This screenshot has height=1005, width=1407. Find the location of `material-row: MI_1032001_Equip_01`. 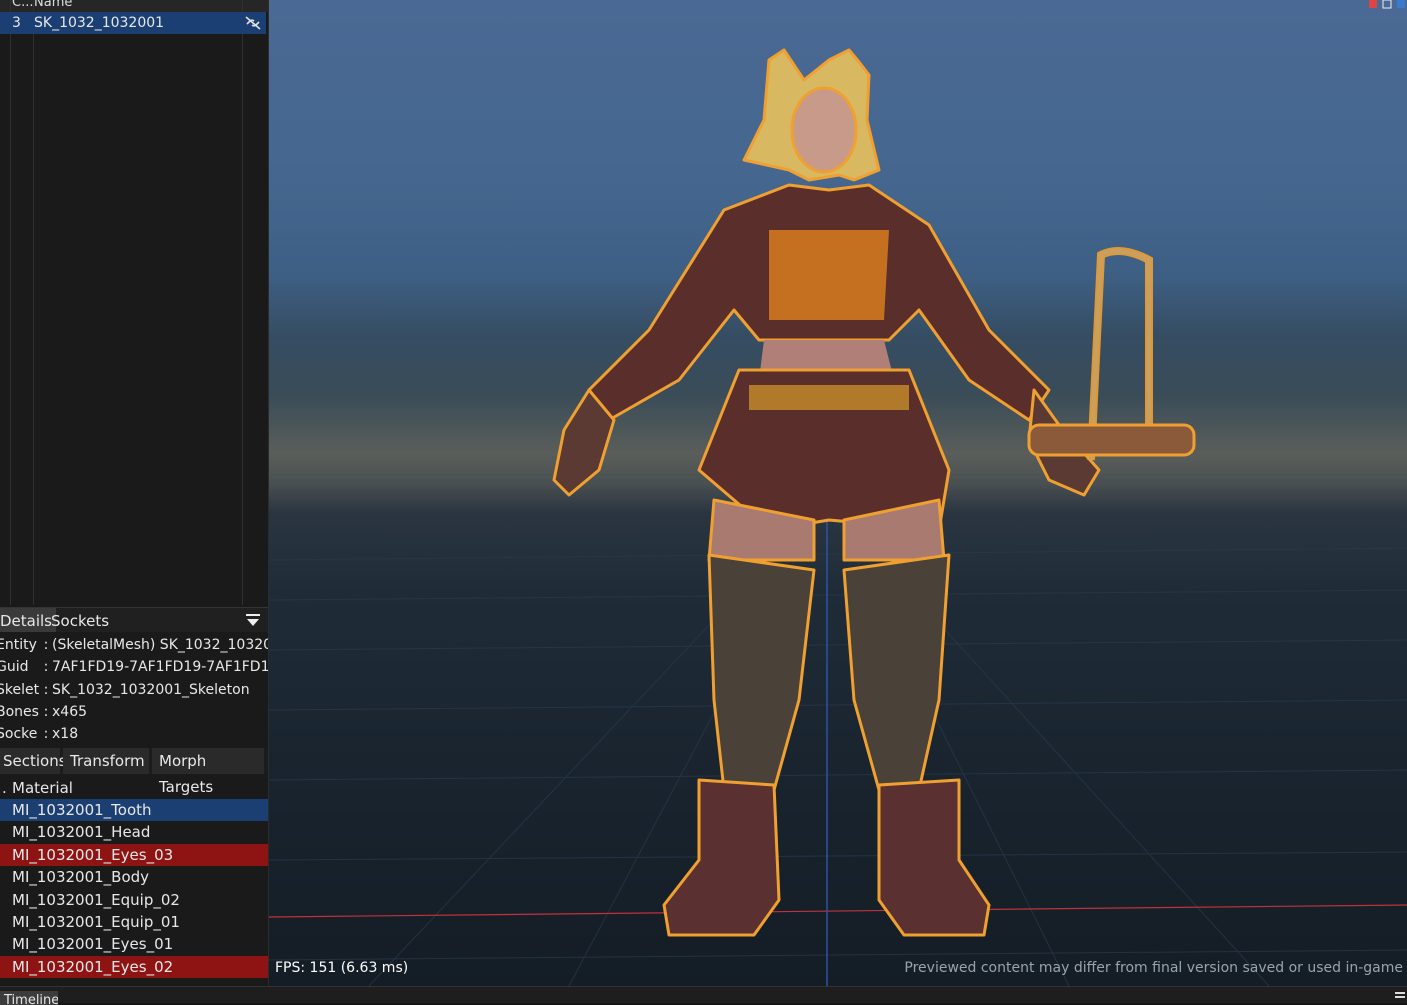

material-row: MI_1032001_Equip_01 is located at coordinates (134, 922).